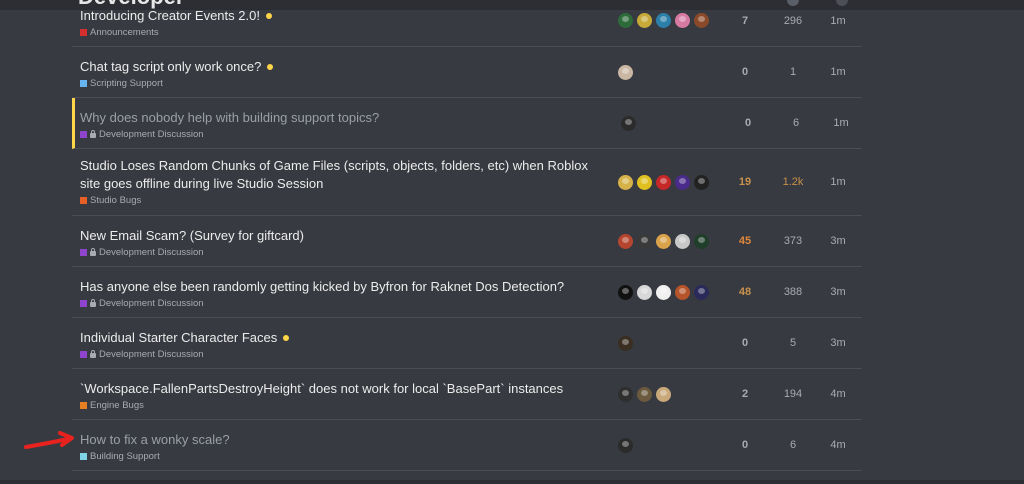 The height and width of the screenshot is (484, 1024). I want to click on view-count: 373, so click(793, 241).